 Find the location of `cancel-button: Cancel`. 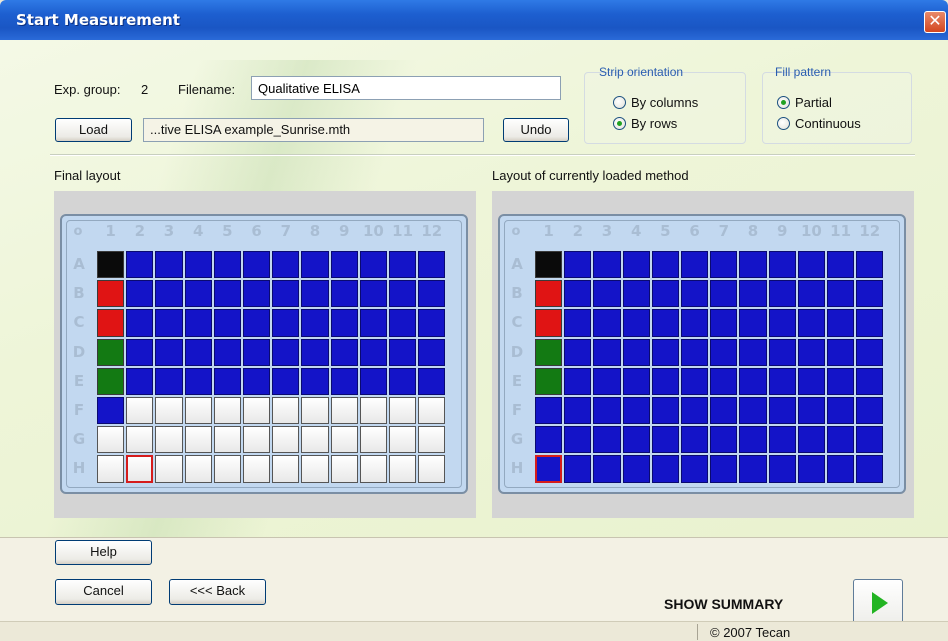

cancel-button: Cancel is located at coordinates (103, 592).